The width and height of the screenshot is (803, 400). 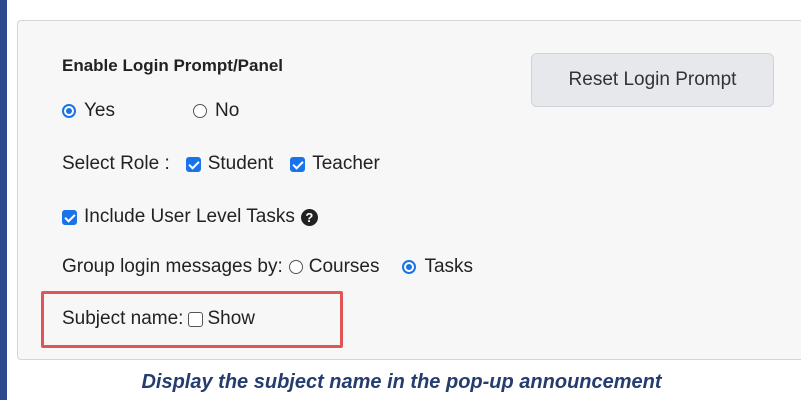 What do you see at coordinates (344, 266) in the screenshot?
I see `courses-label: Courses` at bounding box center [344, 266].